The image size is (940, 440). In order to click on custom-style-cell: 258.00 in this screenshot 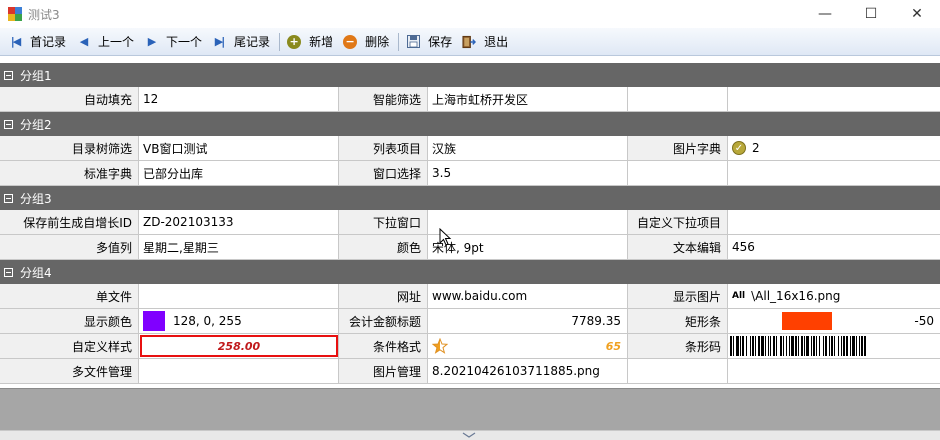, I will do `click(239, 346)`.